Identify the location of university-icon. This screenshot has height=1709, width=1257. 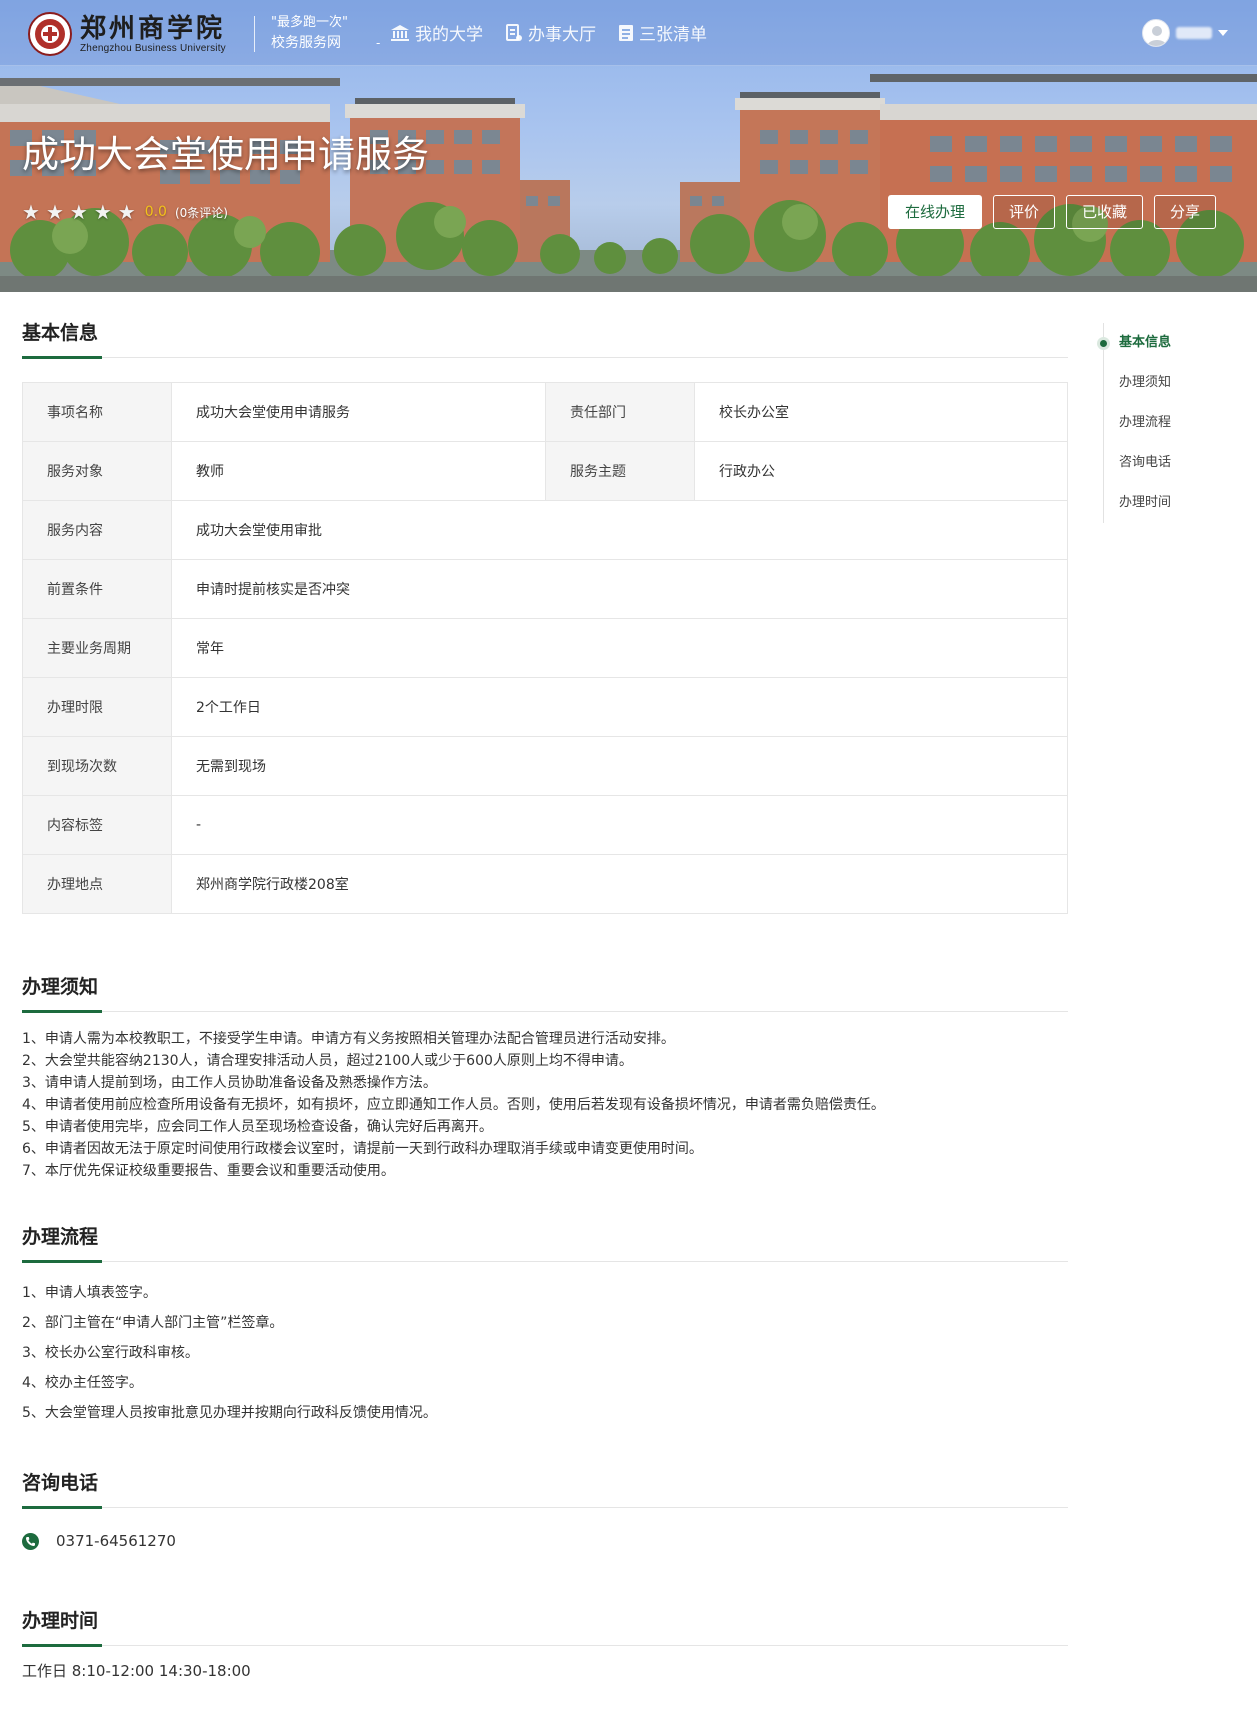
(400, 32).